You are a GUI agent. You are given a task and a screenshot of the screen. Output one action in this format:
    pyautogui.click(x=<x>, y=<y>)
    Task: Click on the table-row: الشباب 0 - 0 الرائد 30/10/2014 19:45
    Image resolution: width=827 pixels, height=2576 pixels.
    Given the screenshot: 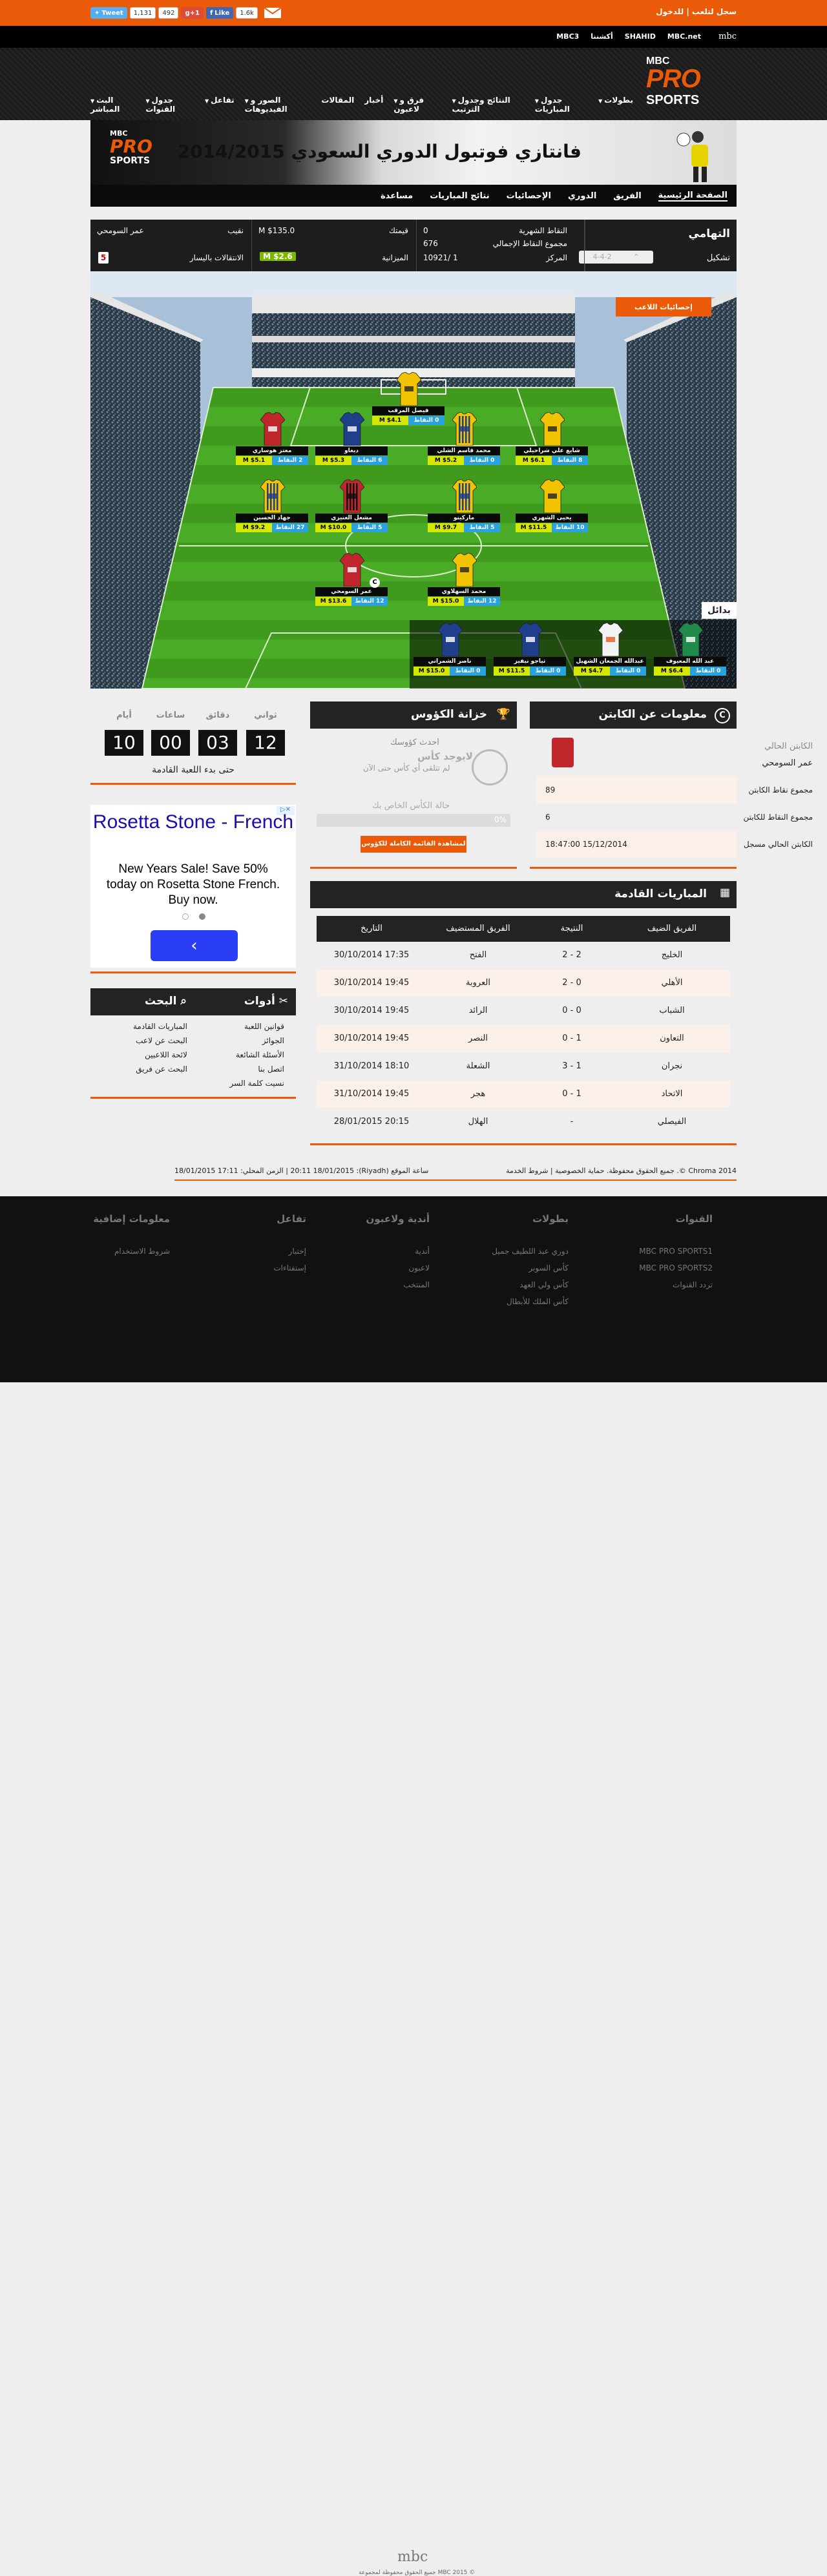 What is the action you would take?
    pyautogui.click(x=523, y=1010)
    